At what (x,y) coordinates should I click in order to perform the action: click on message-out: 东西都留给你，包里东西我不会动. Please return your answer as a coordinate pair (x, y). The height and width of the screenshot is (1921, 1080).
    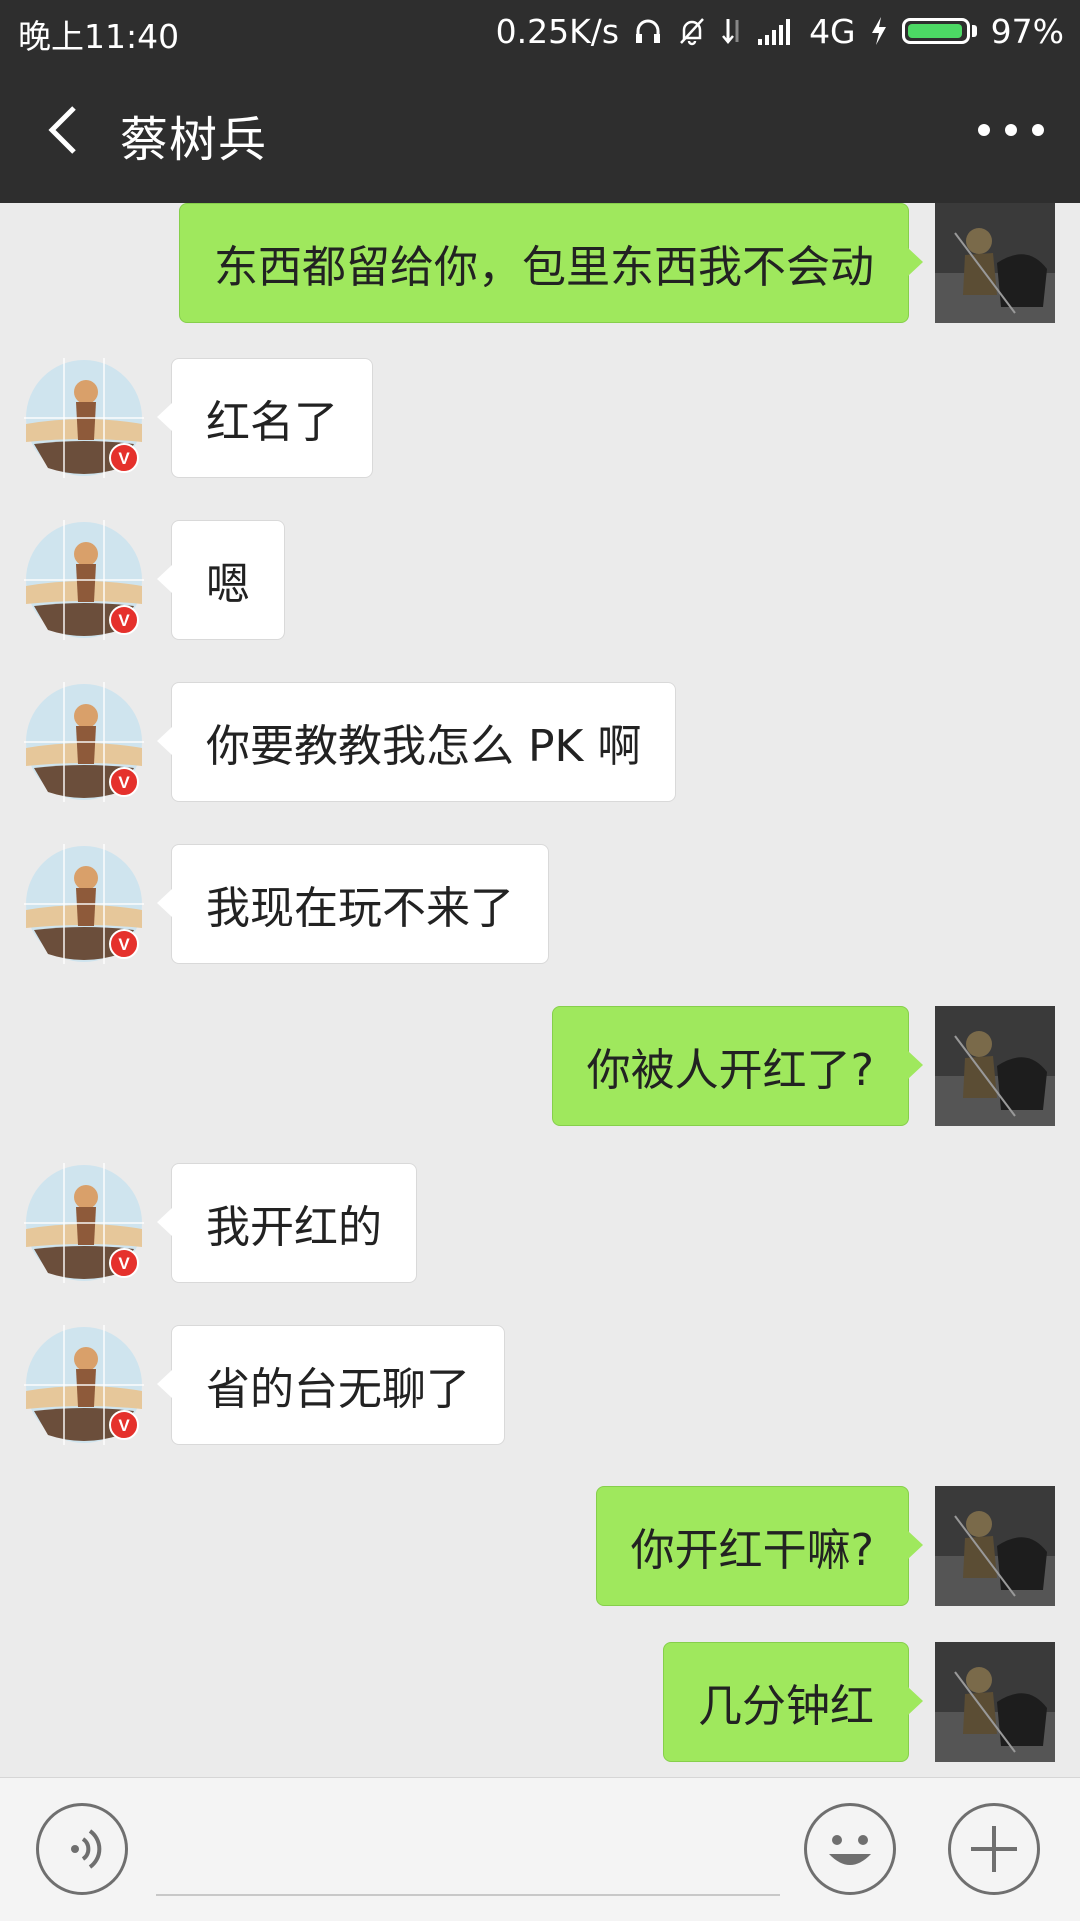
    Looking at the image, I should click on (540, 263).